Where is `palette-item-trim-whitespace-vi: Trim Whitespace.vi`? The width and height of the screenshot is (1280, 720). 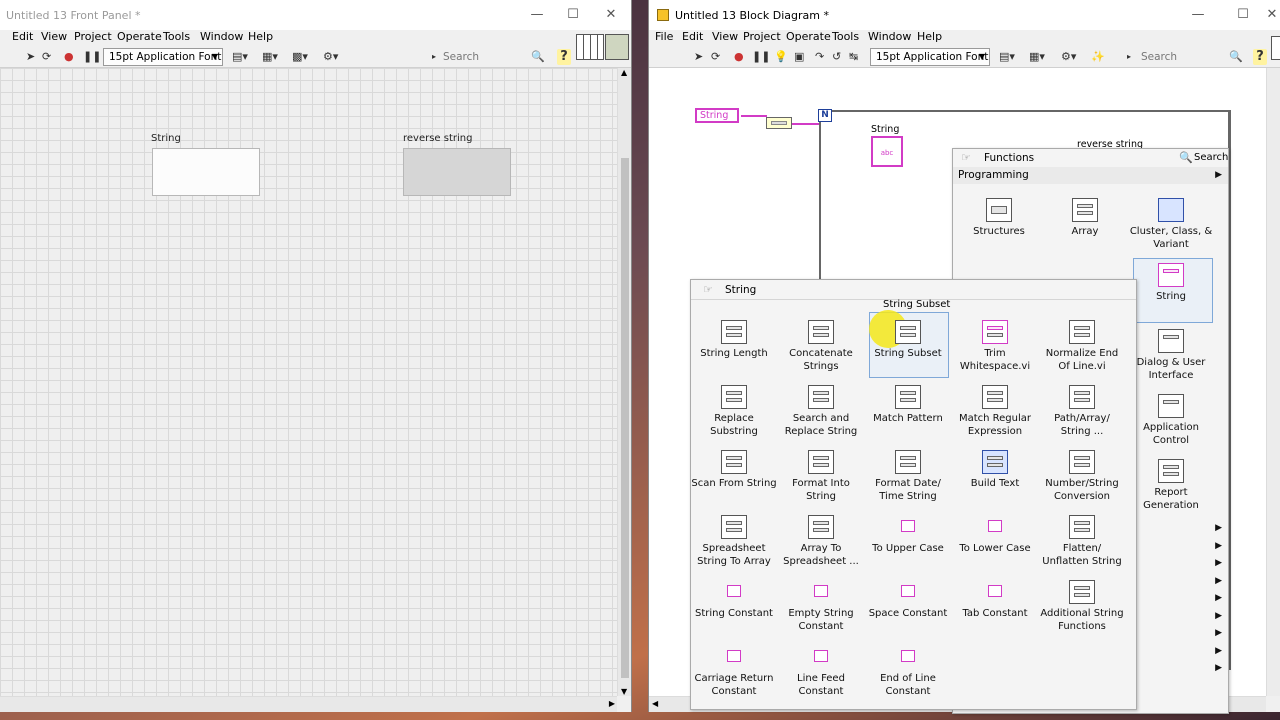
palette-item-trim-whitespace-vi: Trim Whitespace.vi is located at coordinates (995, 346).